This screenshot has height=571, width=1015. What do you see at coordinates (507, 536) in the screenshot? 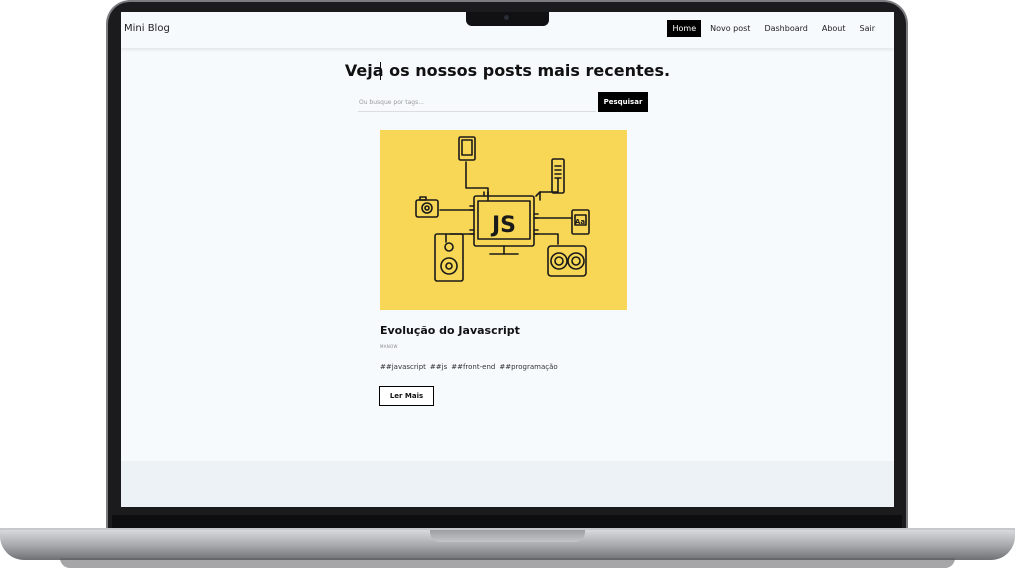
I see `laptop-opening-groove` at bounding box center [507, 536].